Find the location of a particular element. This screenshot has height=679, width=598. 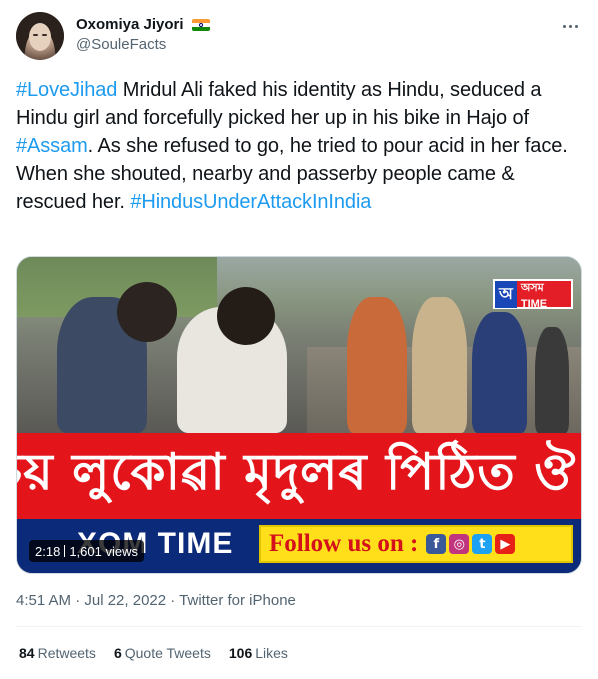

channel-logo: অ অসম TIME is located at coordinates (533, 294).